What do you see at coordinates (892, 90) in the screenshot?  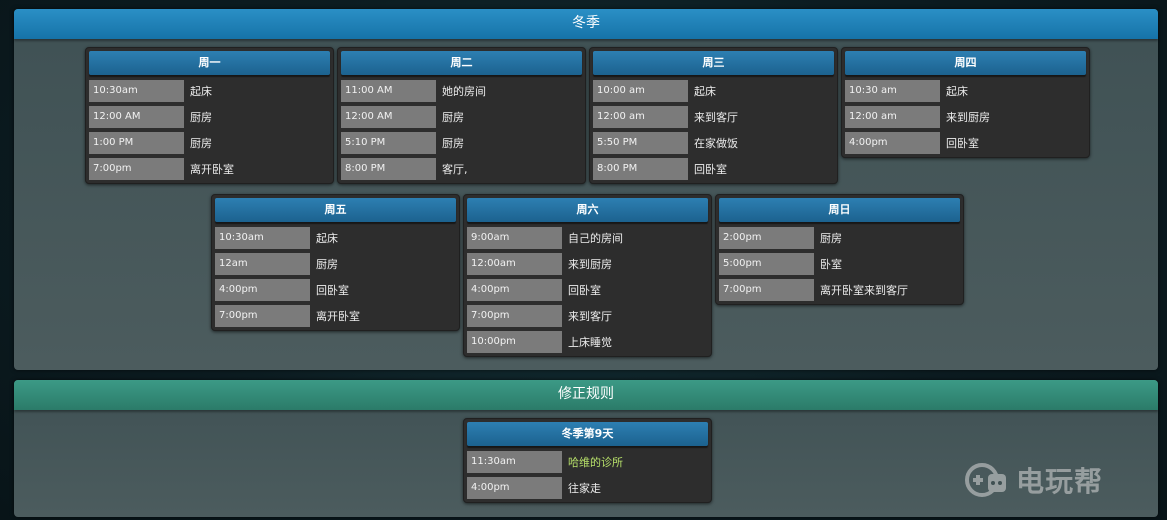 I see `time-cell: 10:30 am` at bounding box center [892, 90].